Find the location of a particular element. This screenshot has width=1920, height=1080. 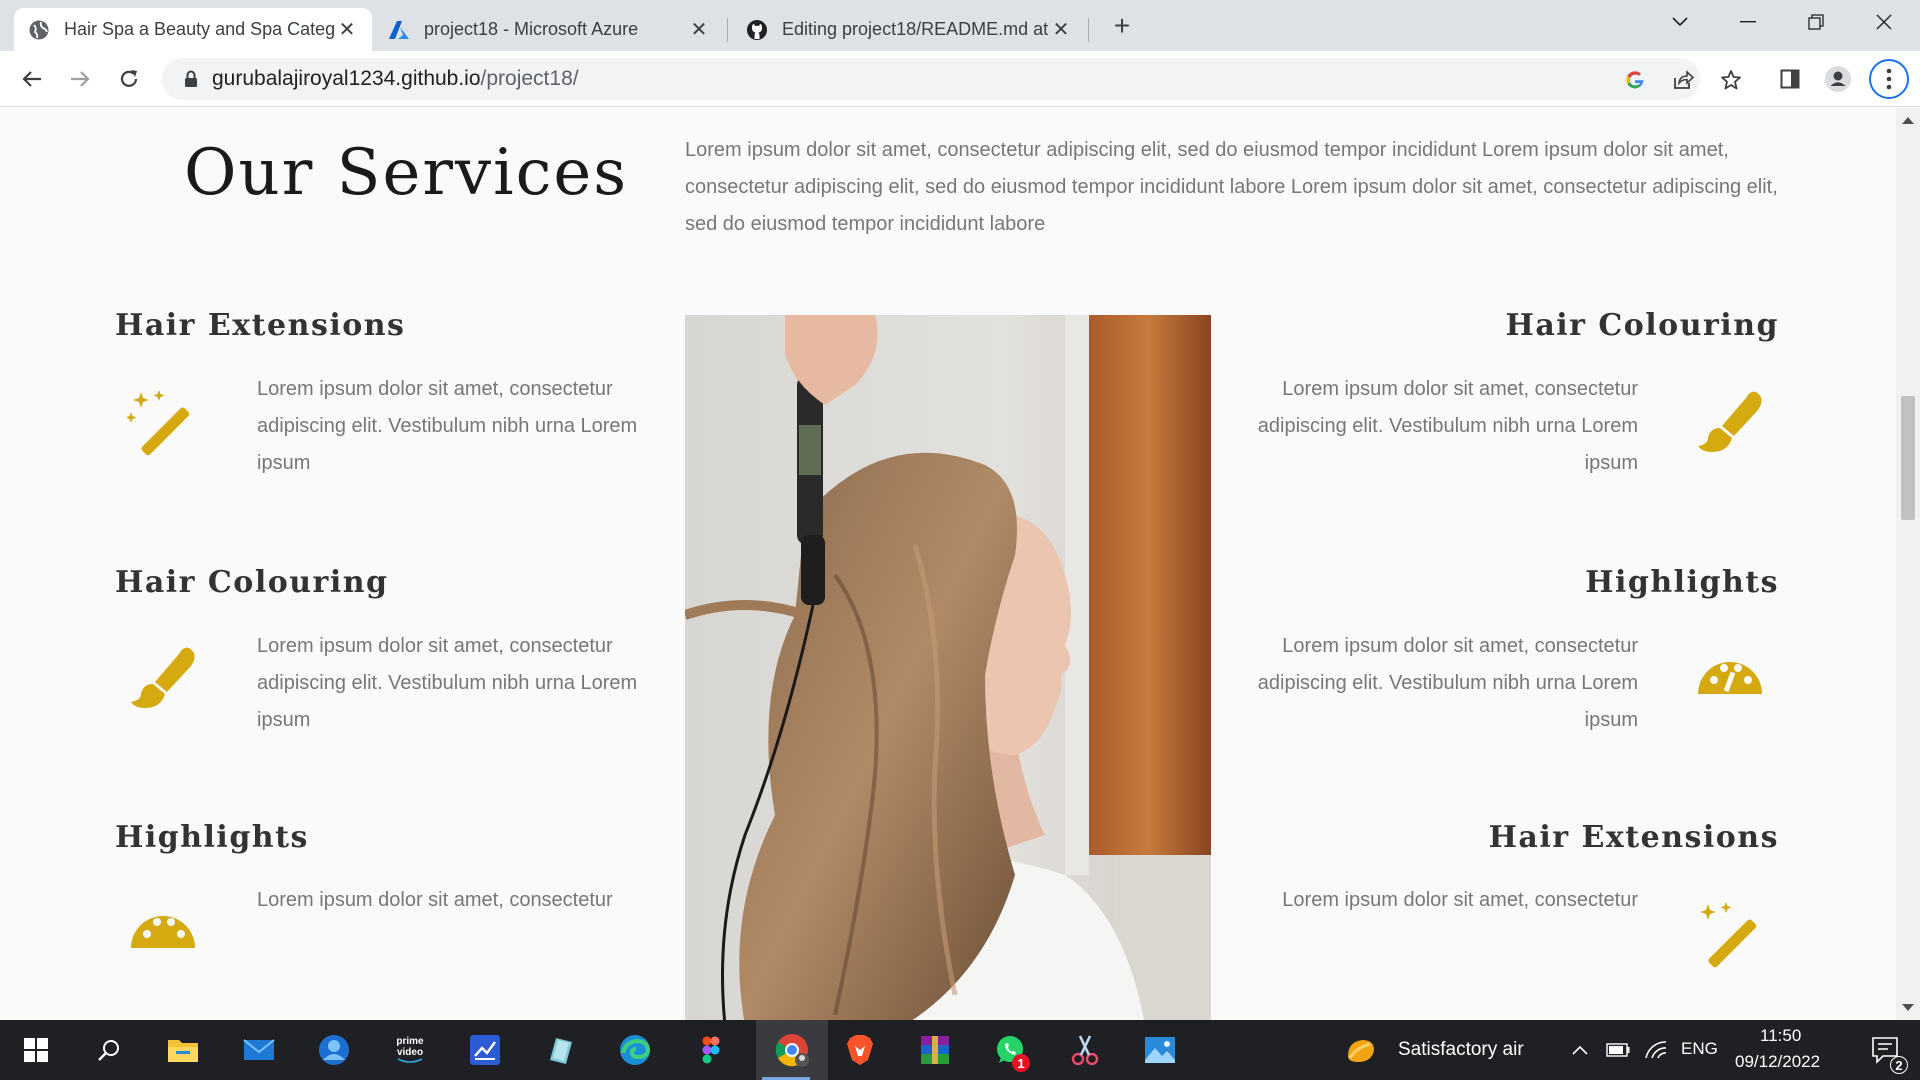

page-scrollbar is located at coordinates (1908, 564).